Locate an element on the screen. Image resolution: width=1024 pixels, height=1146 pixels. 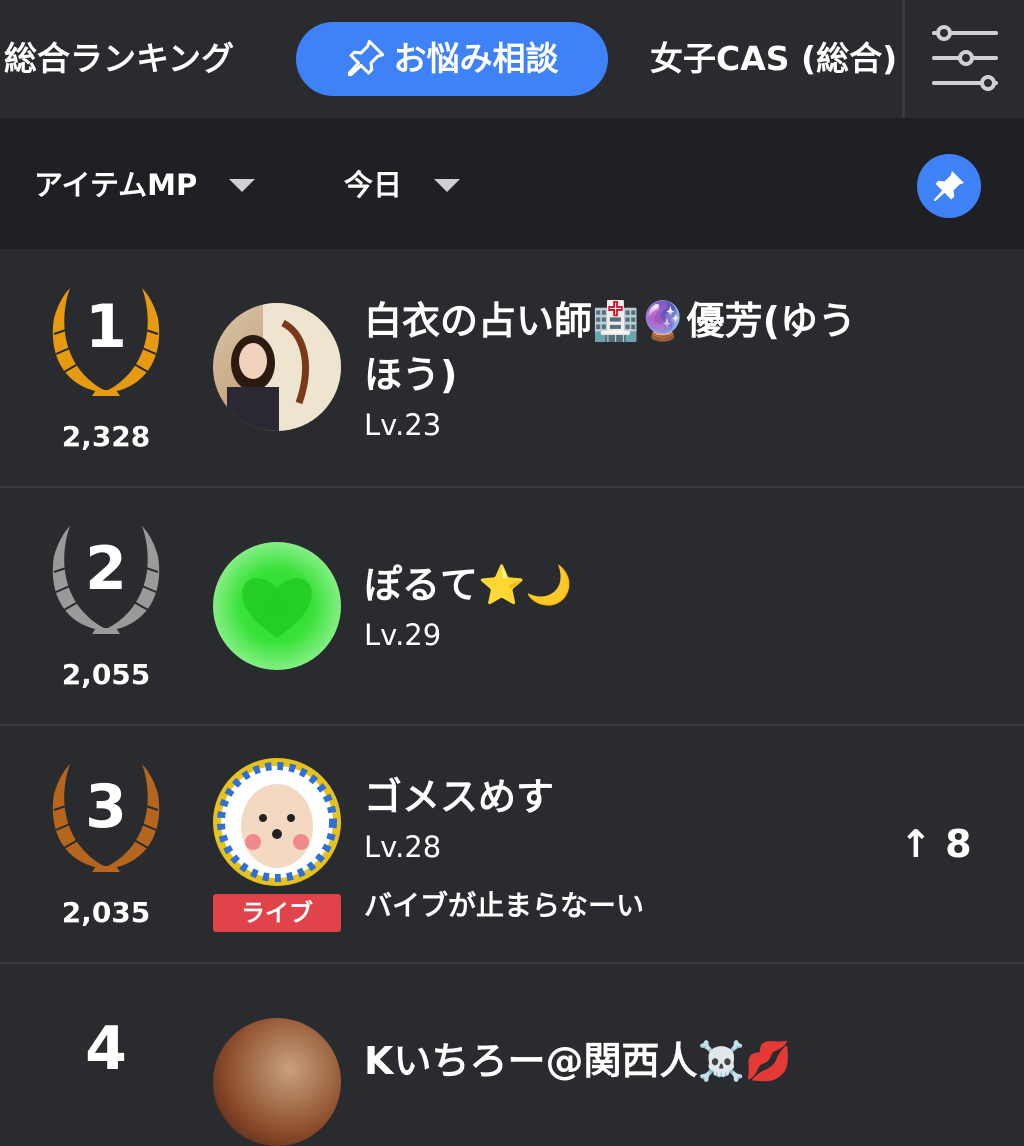
tab-divider is located at coordinates (903, 59).